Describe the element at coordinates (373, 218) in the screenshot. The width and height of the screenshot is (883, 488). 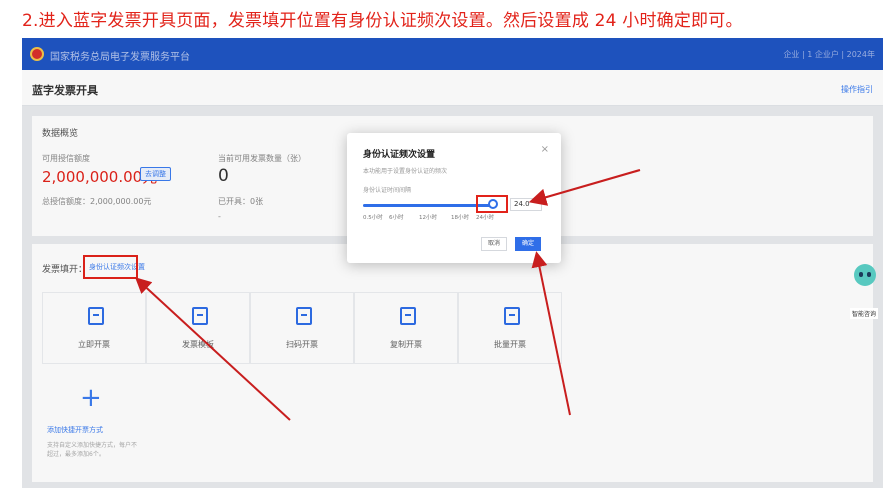
I see `tick-label: 0.5小时` at that location.